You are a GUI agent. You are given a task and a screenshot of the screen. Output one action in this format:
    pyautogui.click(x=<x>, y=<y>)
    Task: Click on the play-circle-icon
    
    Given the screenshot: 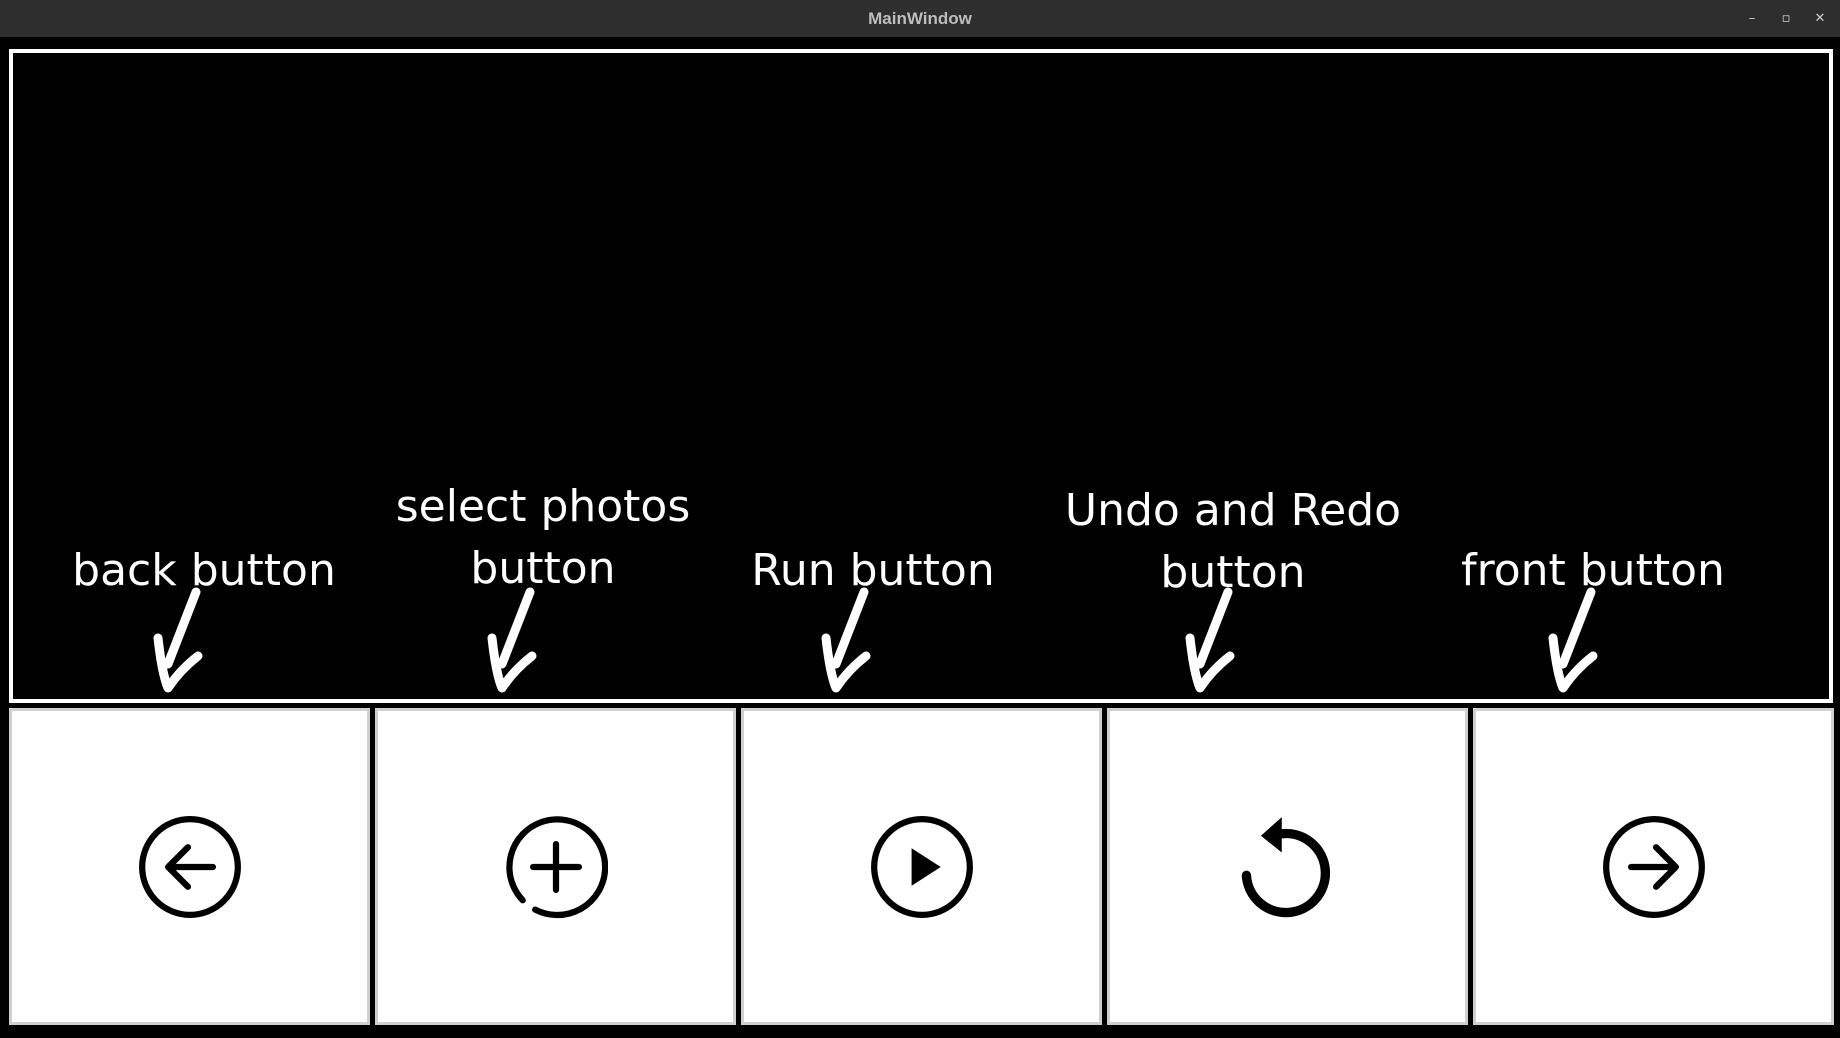 What is the action you would take?
    pyautogui.click(x=921, y=866)
    